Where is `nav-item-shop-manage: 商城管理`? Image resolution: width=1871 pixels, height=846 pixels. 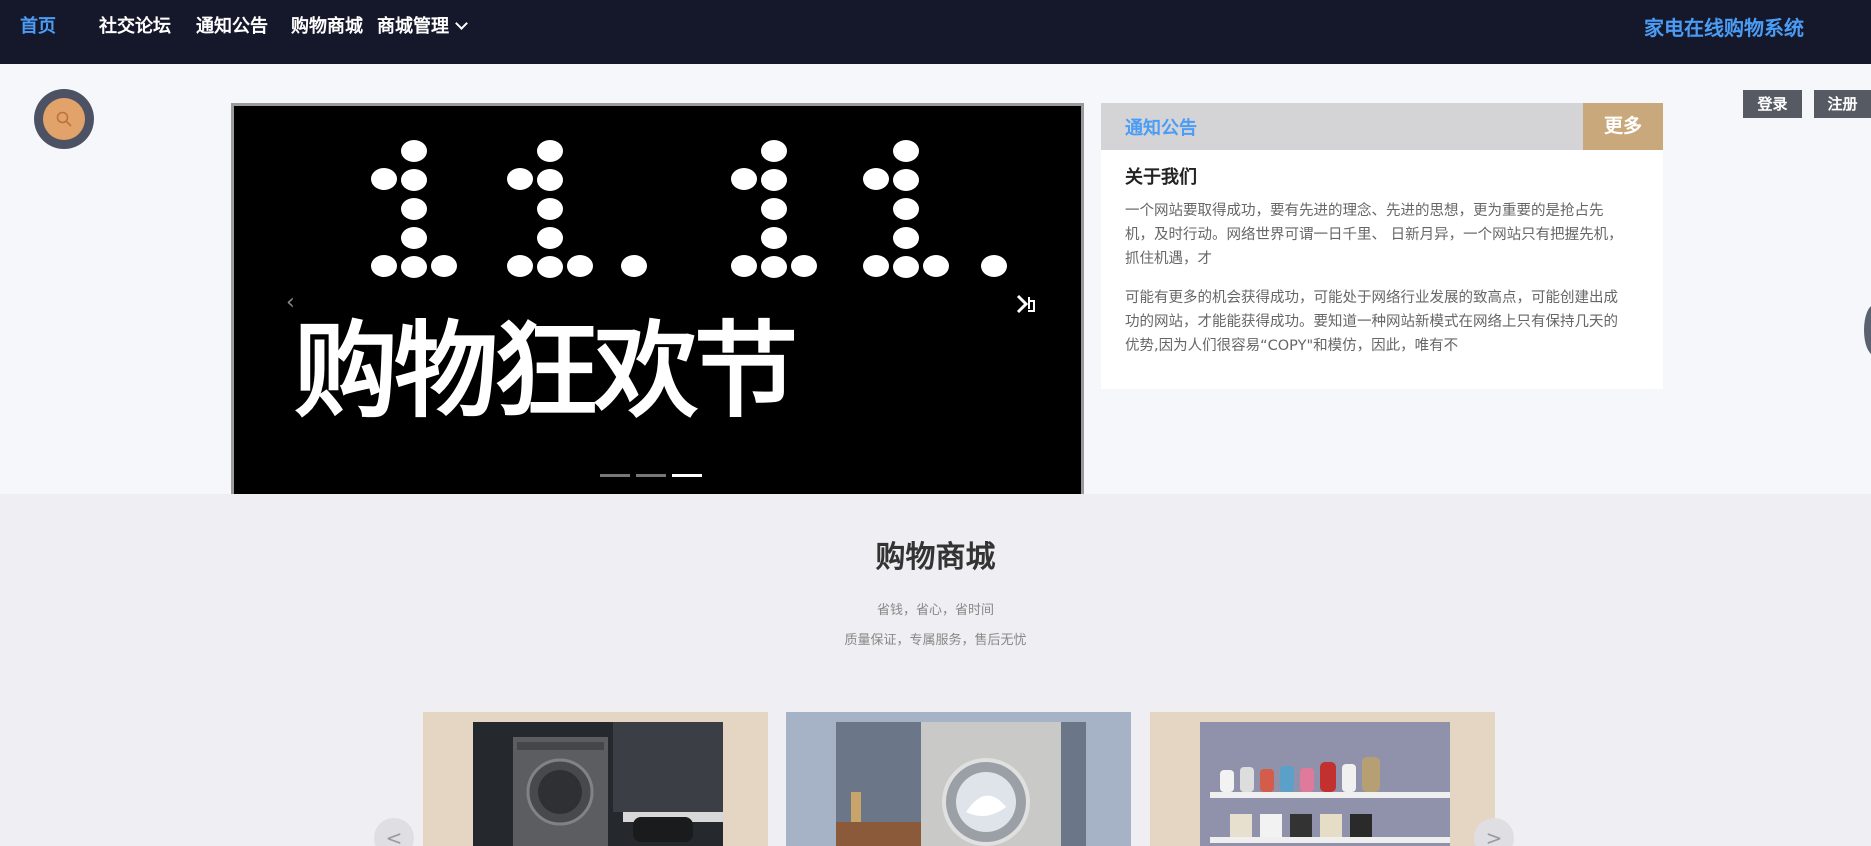 nav-item-shop-manage: 商城管理 is located at coordinates (422, 25).